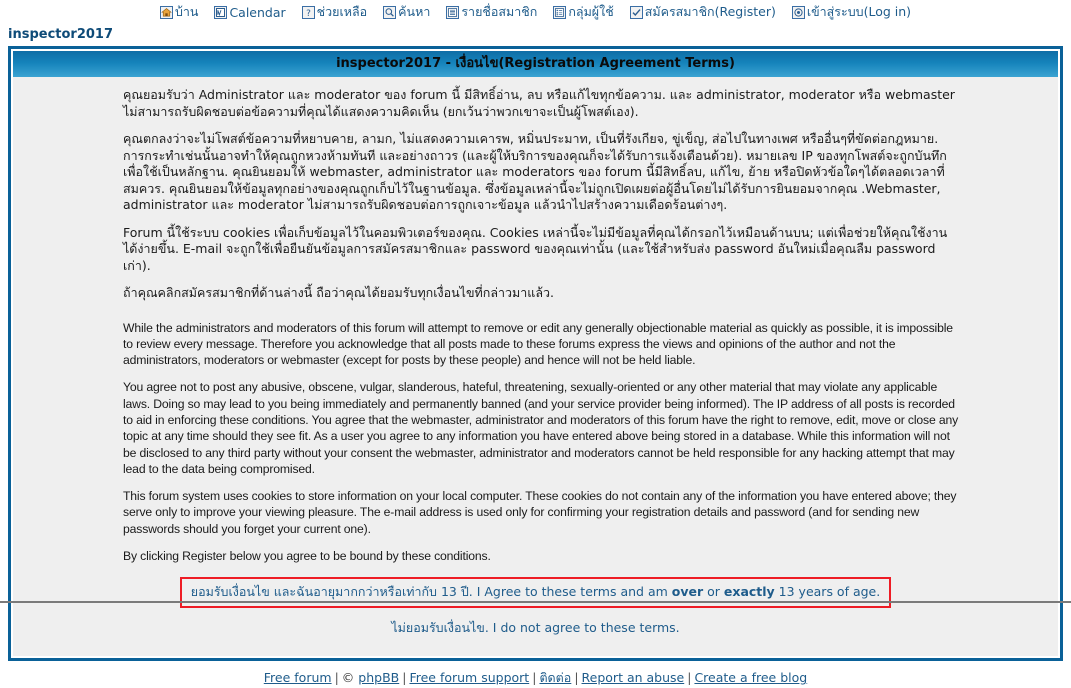 The height and width of the screenshot is (688, 1071). Describe the element at coordinates (749, 592) in the screenshot. I see `accept-text-exactly: exactly` at that location.